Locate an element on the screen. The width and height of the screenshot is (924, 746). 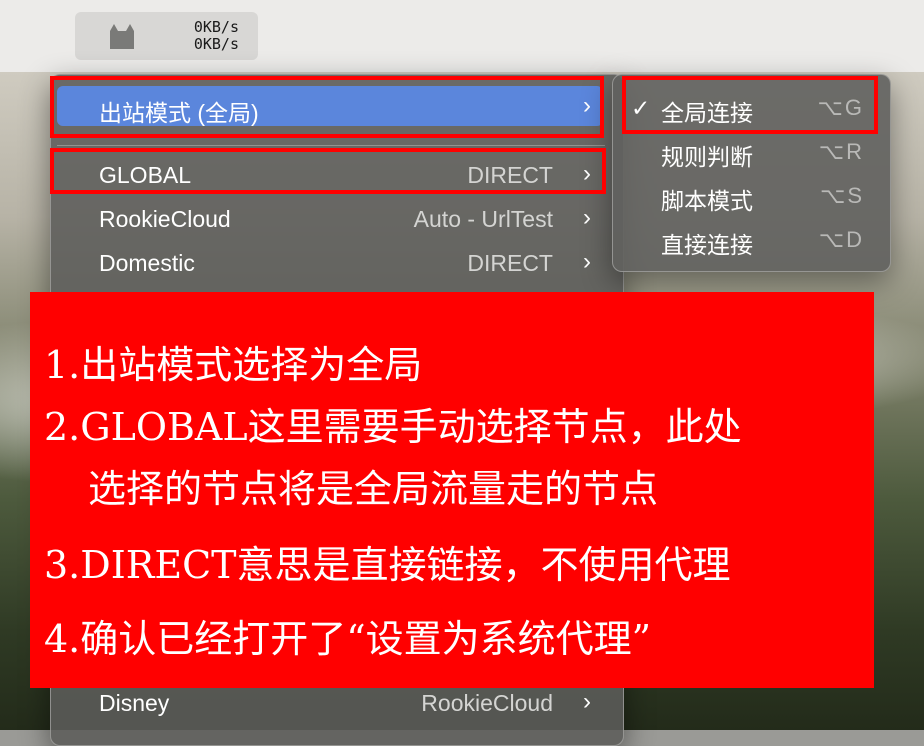
keyboard-shortcut: ⌥D is located at coordinates (841, 239).